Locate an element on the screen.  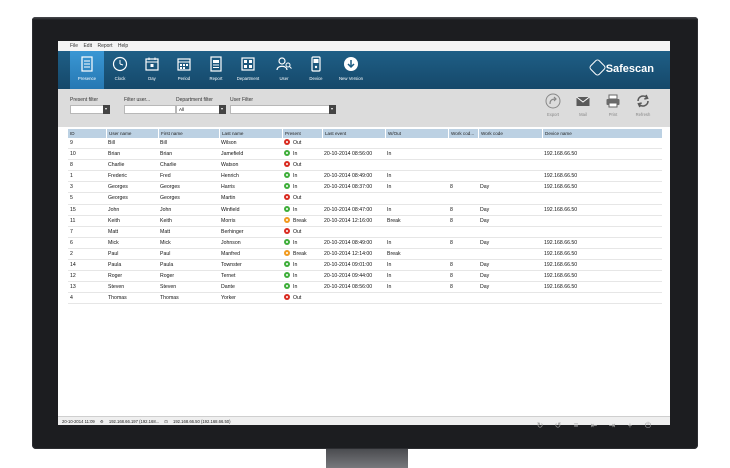
export-button: Export is located at coordinates (553, 105).